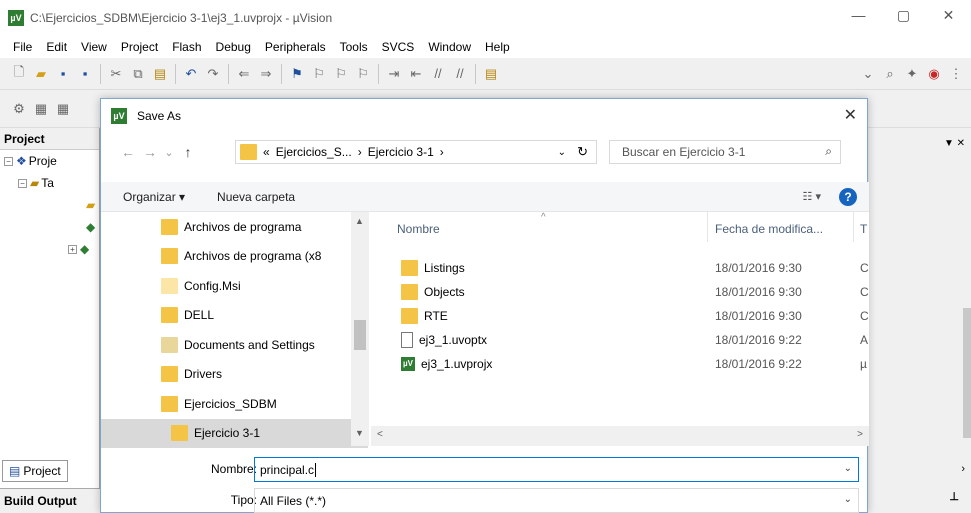  What do you see at coordinates (22, 47) in the screenshot?
I see `menu-file: File` at bounding box center [22, 47].